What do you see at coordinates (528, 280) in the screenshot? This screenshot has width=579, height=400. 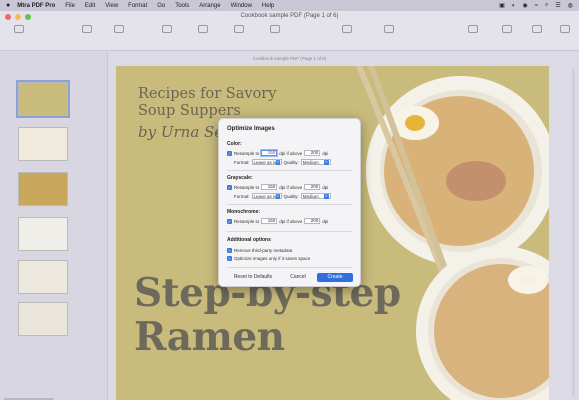 I see `egg-image` at bounding box center [528, 280].